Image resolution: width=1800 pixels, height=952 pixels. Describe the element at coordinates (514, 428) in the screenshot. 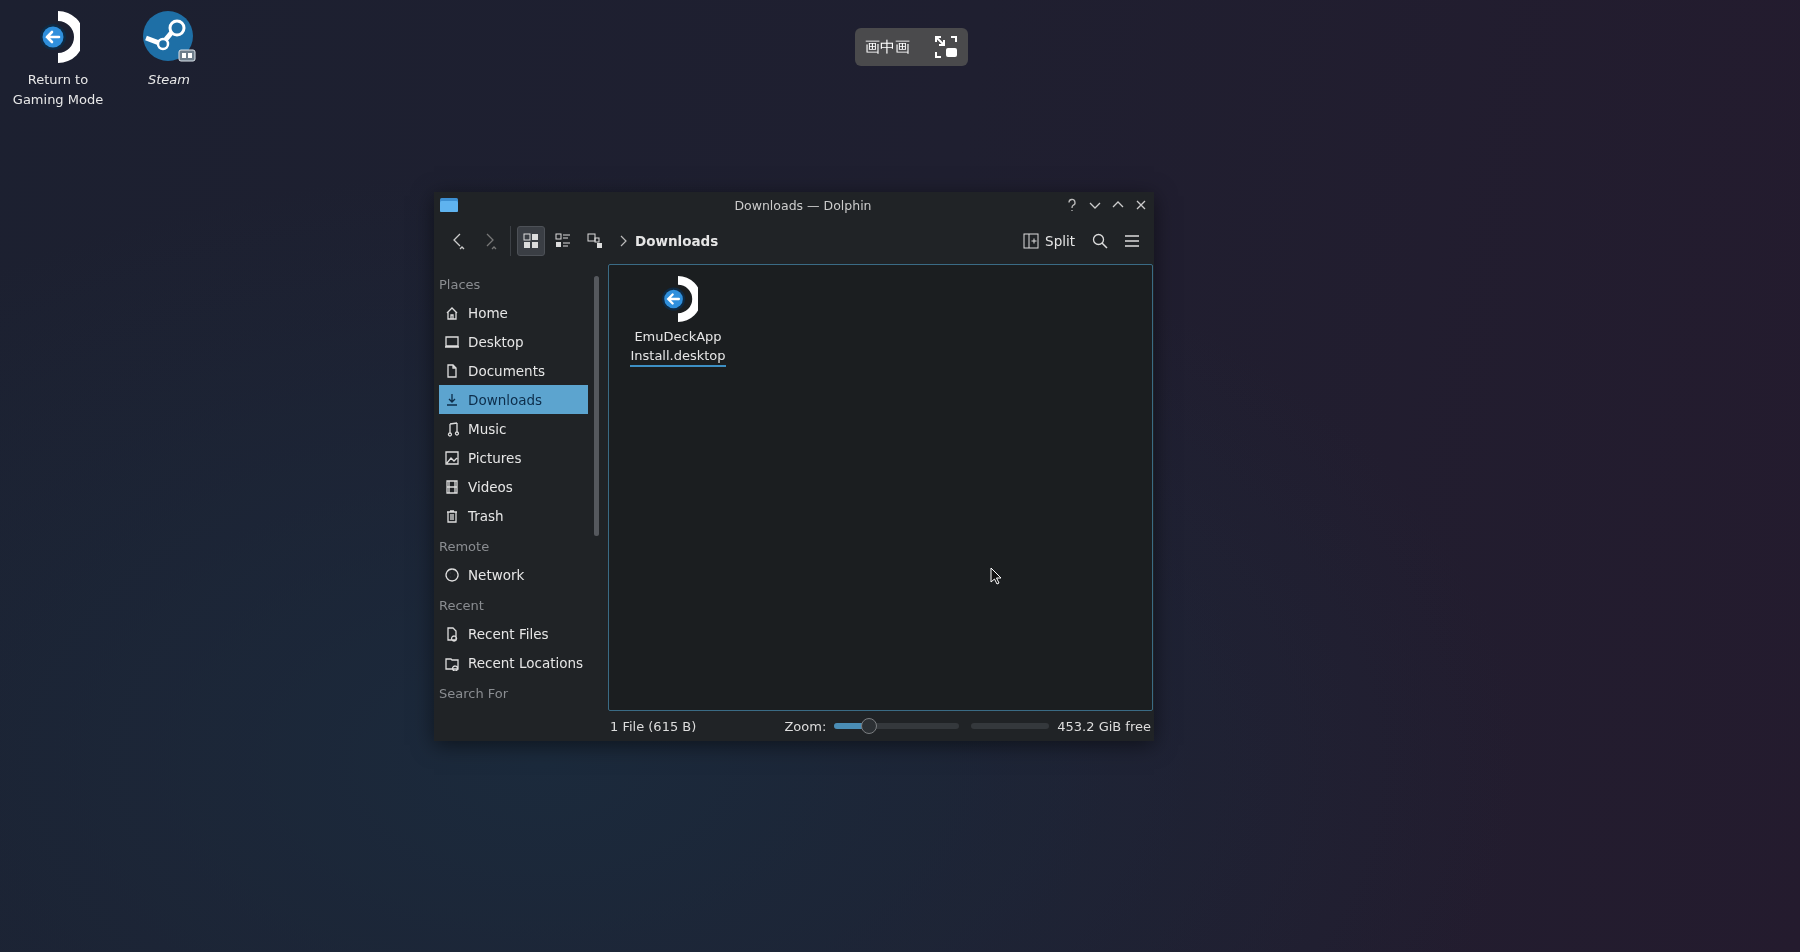

I see `sidebar-item: Music` at that location.